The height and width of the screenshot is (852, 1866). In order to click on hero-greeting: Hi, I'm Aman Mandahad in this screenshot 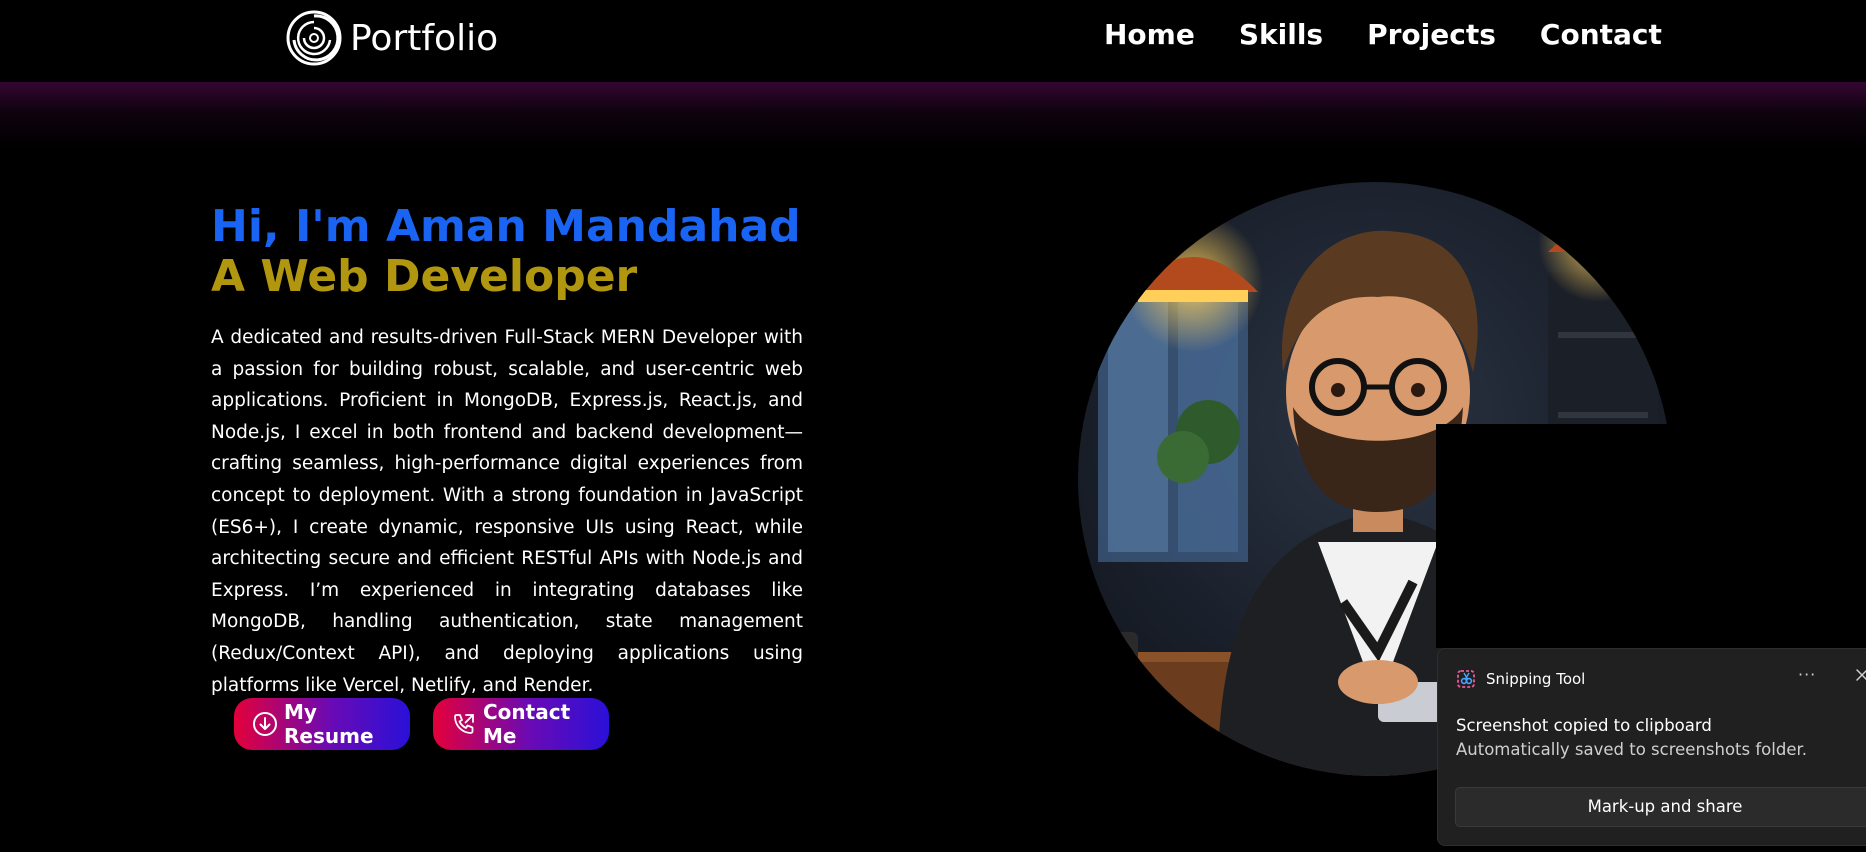, I will do `click(506, 226)`.